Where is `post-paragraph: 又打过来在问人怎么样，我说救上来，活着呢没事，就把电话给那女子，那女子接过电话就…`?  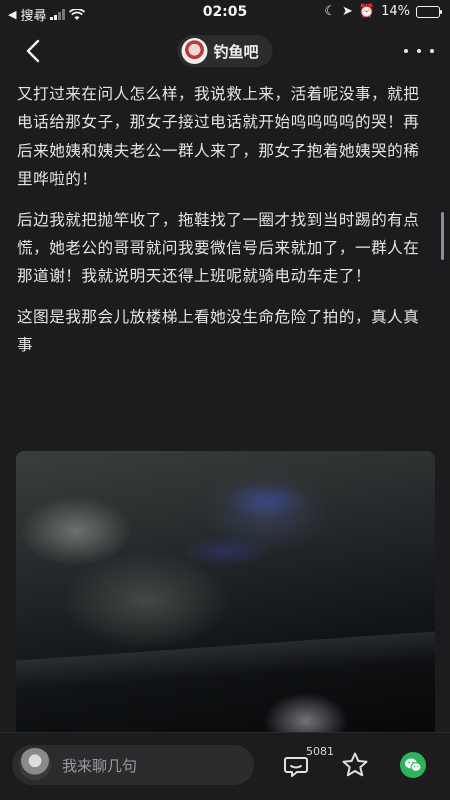 post-paragraph: 又打过来在问人怎么样，我说救上来，活着呢没事，就把电话给那女子，那女子接过电话就… is located at coordinates (218, 137).